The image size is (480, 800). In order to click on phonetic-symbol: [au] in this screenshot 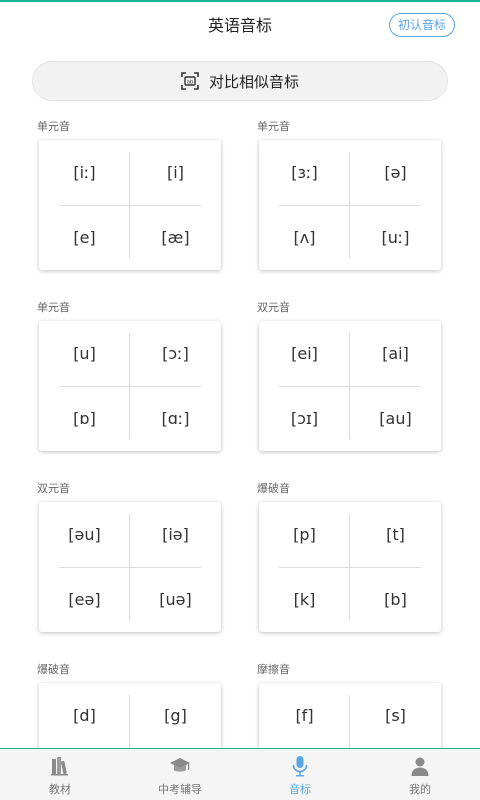, I will do `click(395, 418)`.